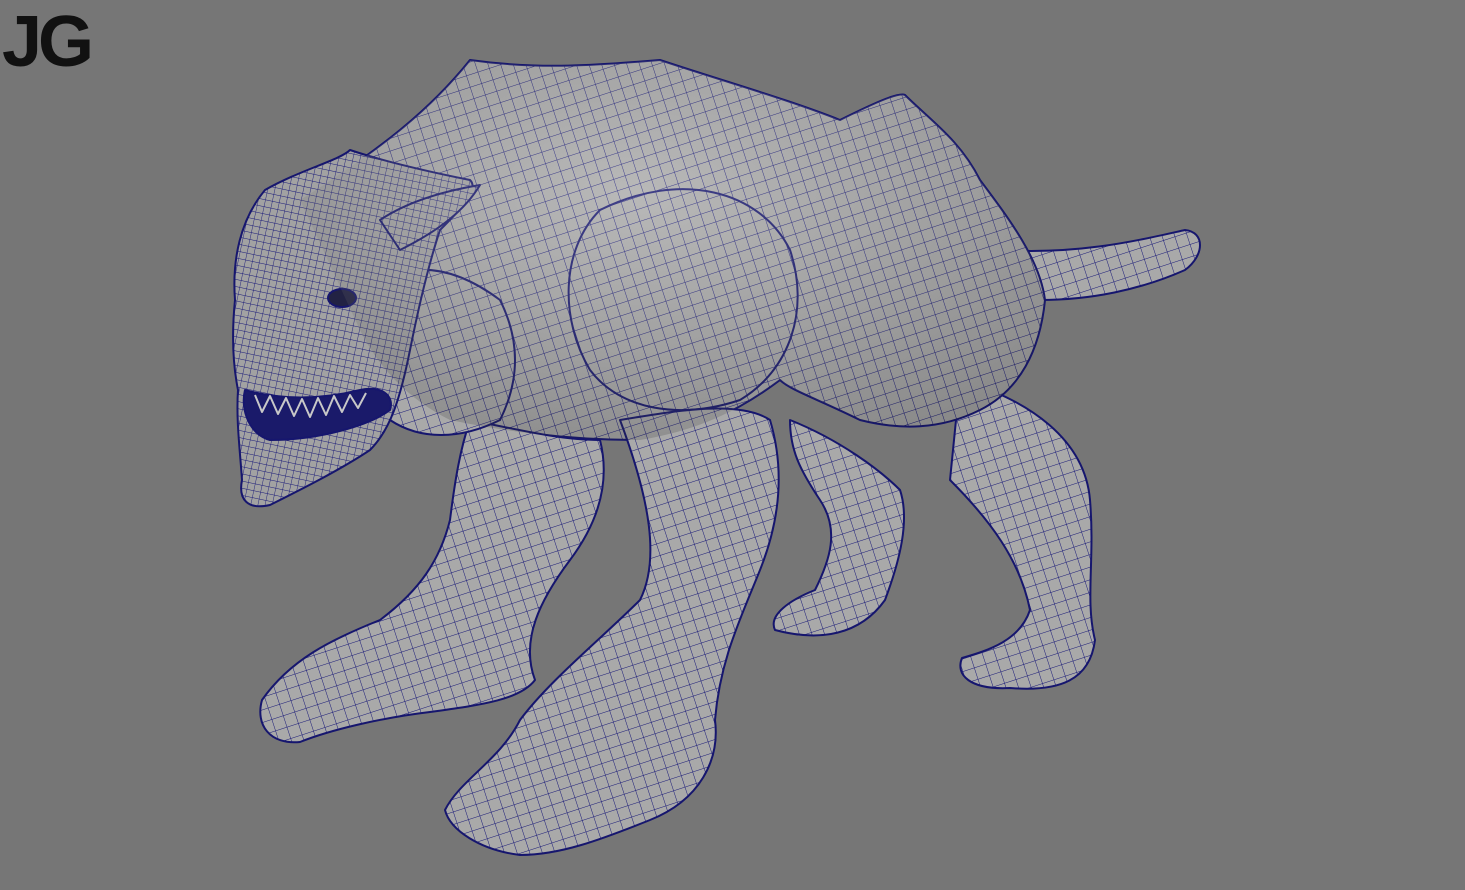  I want to click on creature-back-leg-left, so click(839, 528).